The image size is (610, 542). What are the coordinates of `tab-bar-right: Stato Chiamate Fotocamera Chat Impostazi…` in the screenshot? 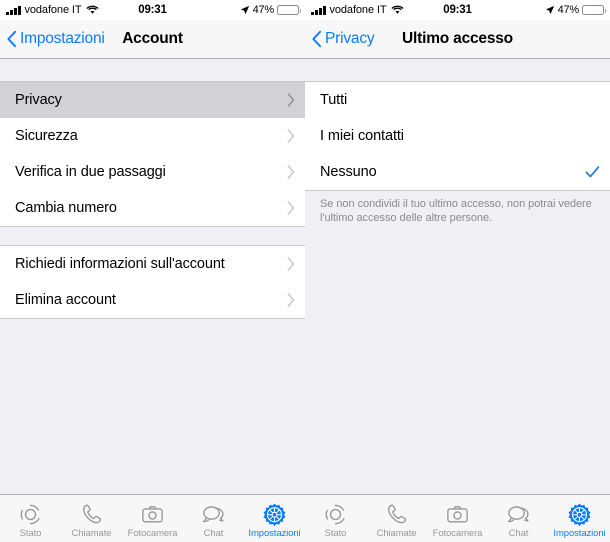 It's located at (457, 518).